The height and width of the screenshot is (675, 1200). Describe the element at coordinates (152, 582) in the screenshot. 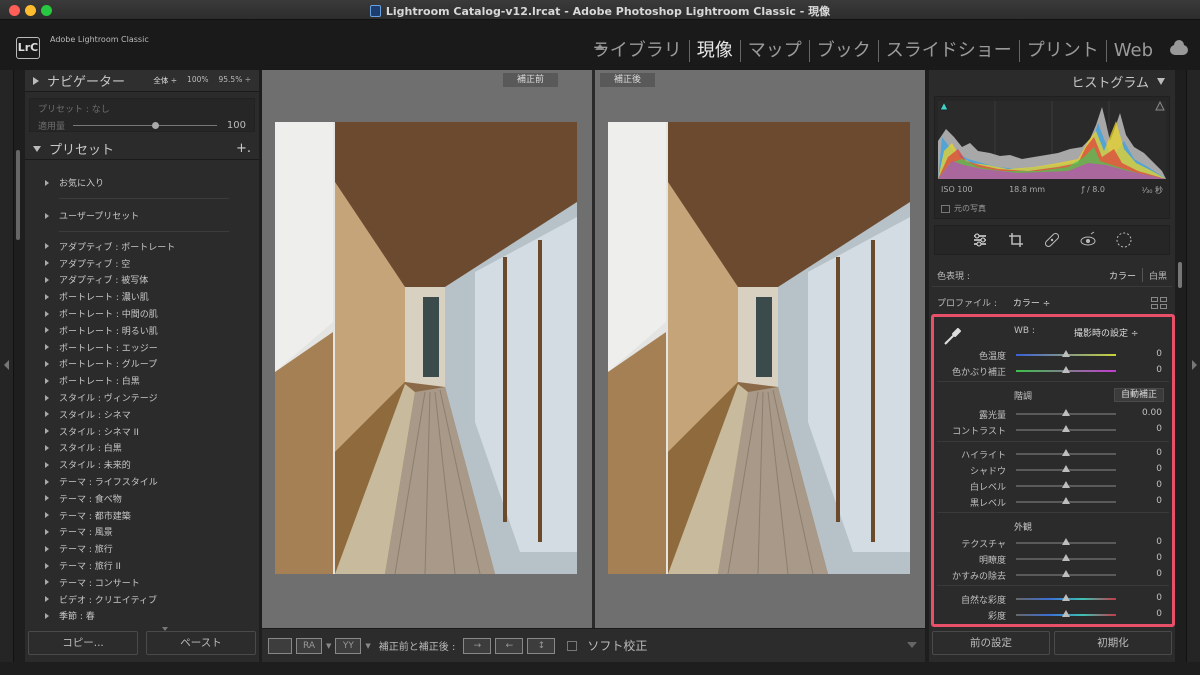

I see `preset-item: テーマ : コンサート` at that location.